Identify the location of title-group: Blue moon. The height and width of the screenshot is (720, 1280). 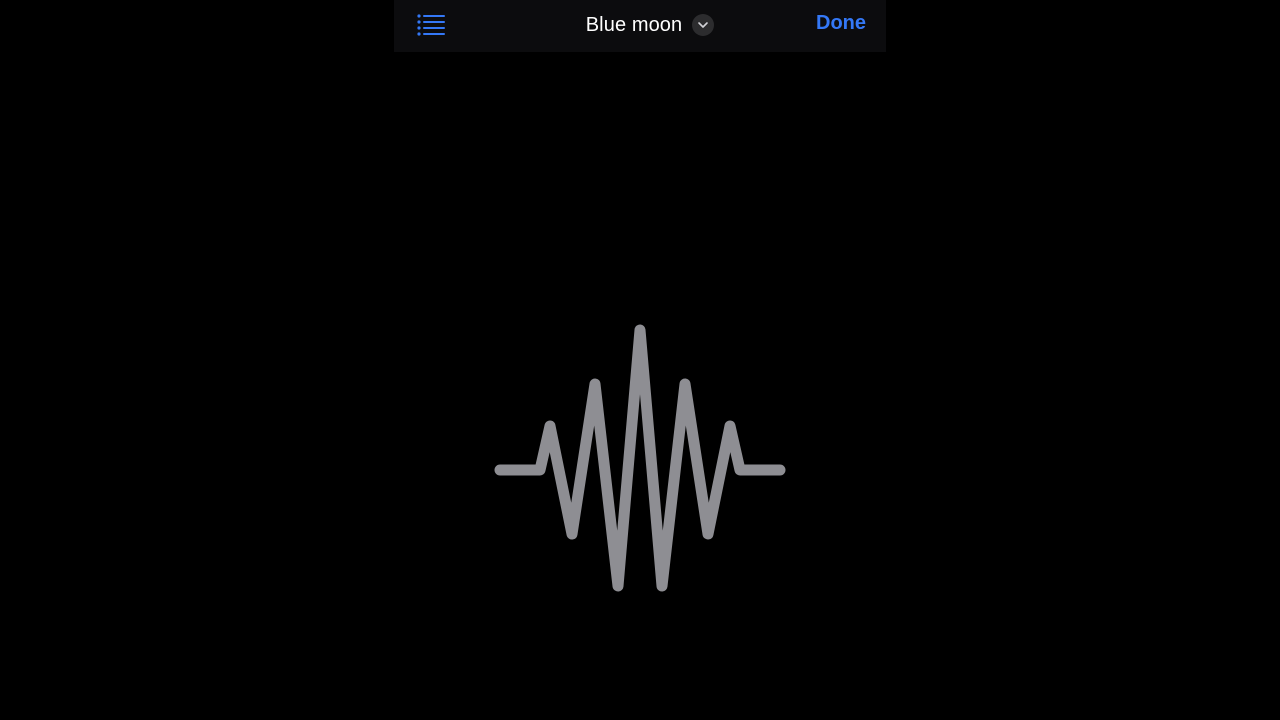
(640, 25).